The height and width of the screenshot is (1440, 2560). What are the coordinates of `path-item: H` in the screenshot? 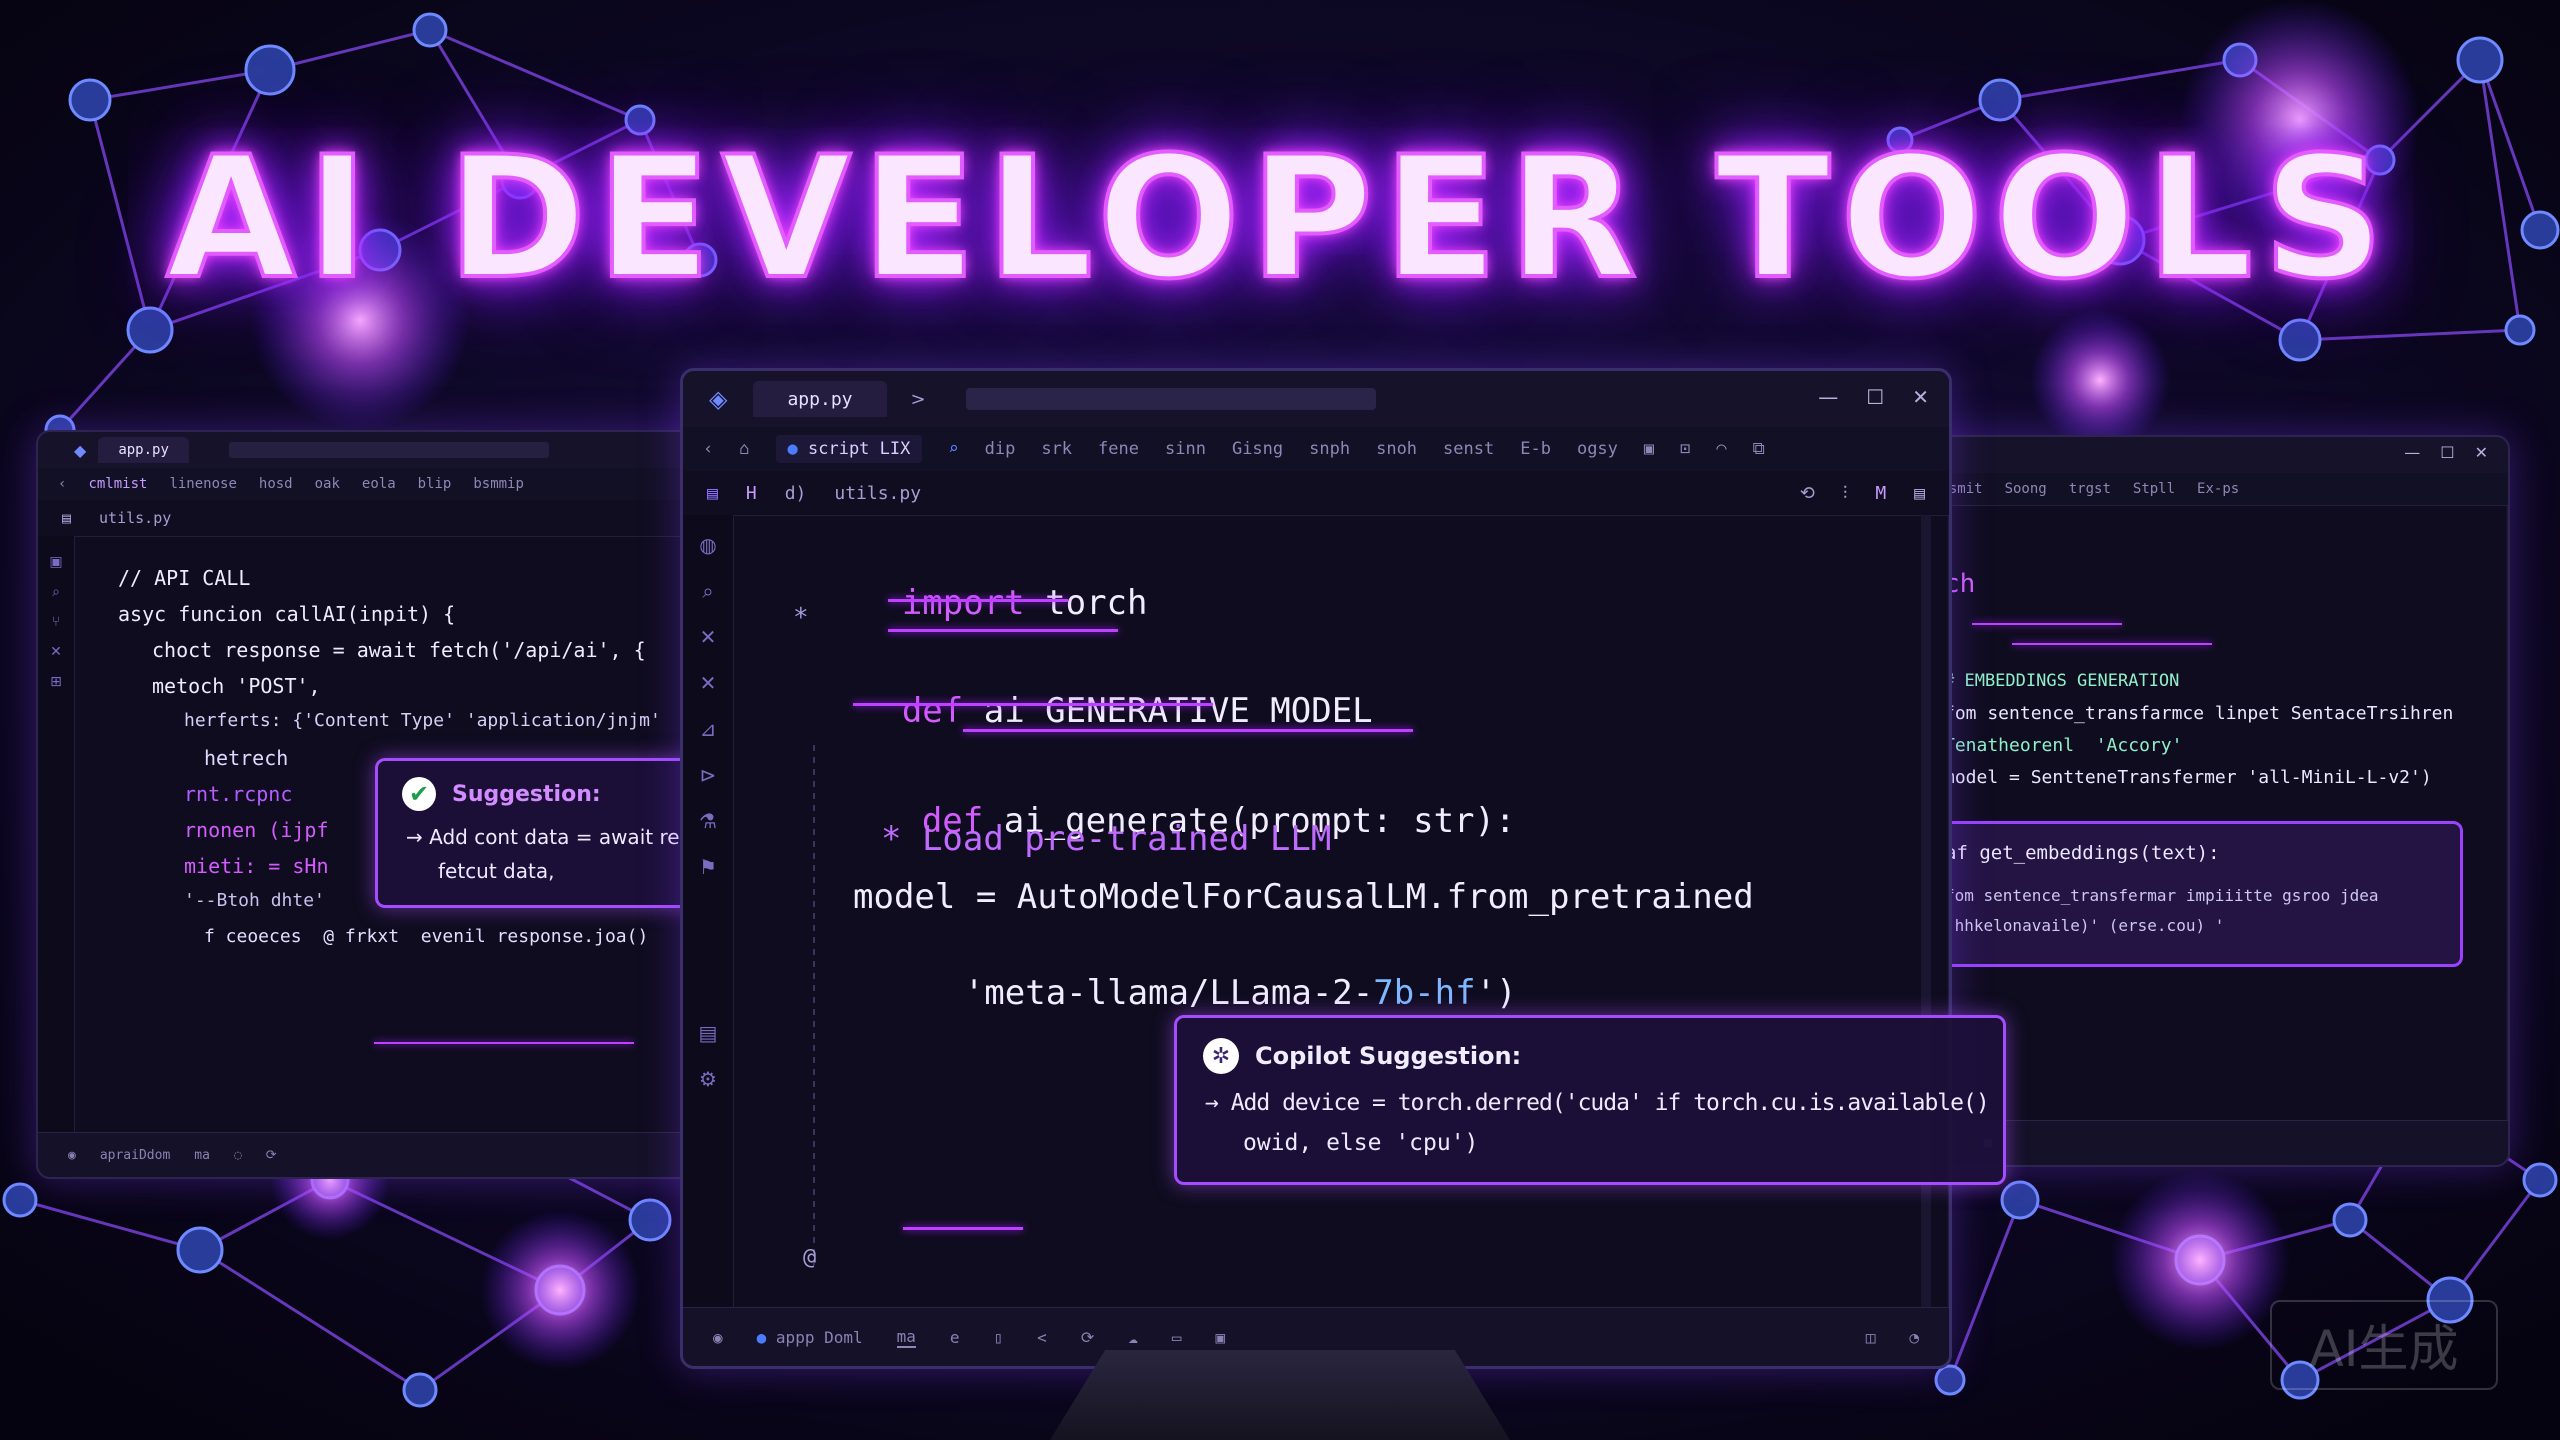 It's located at (751, 493).